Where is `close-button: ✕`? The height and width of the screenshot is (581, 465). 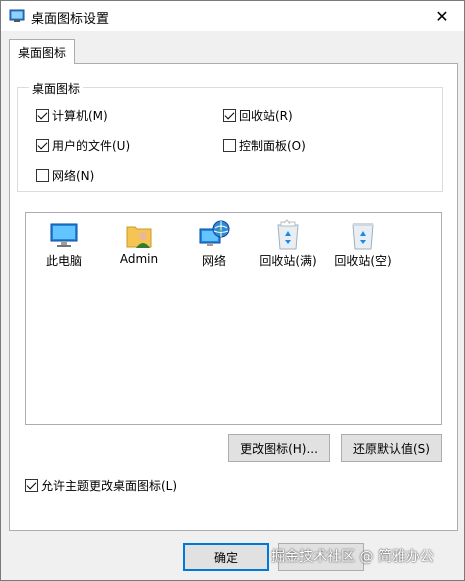 close-button: ✕ is located at coordinates (442, 16).